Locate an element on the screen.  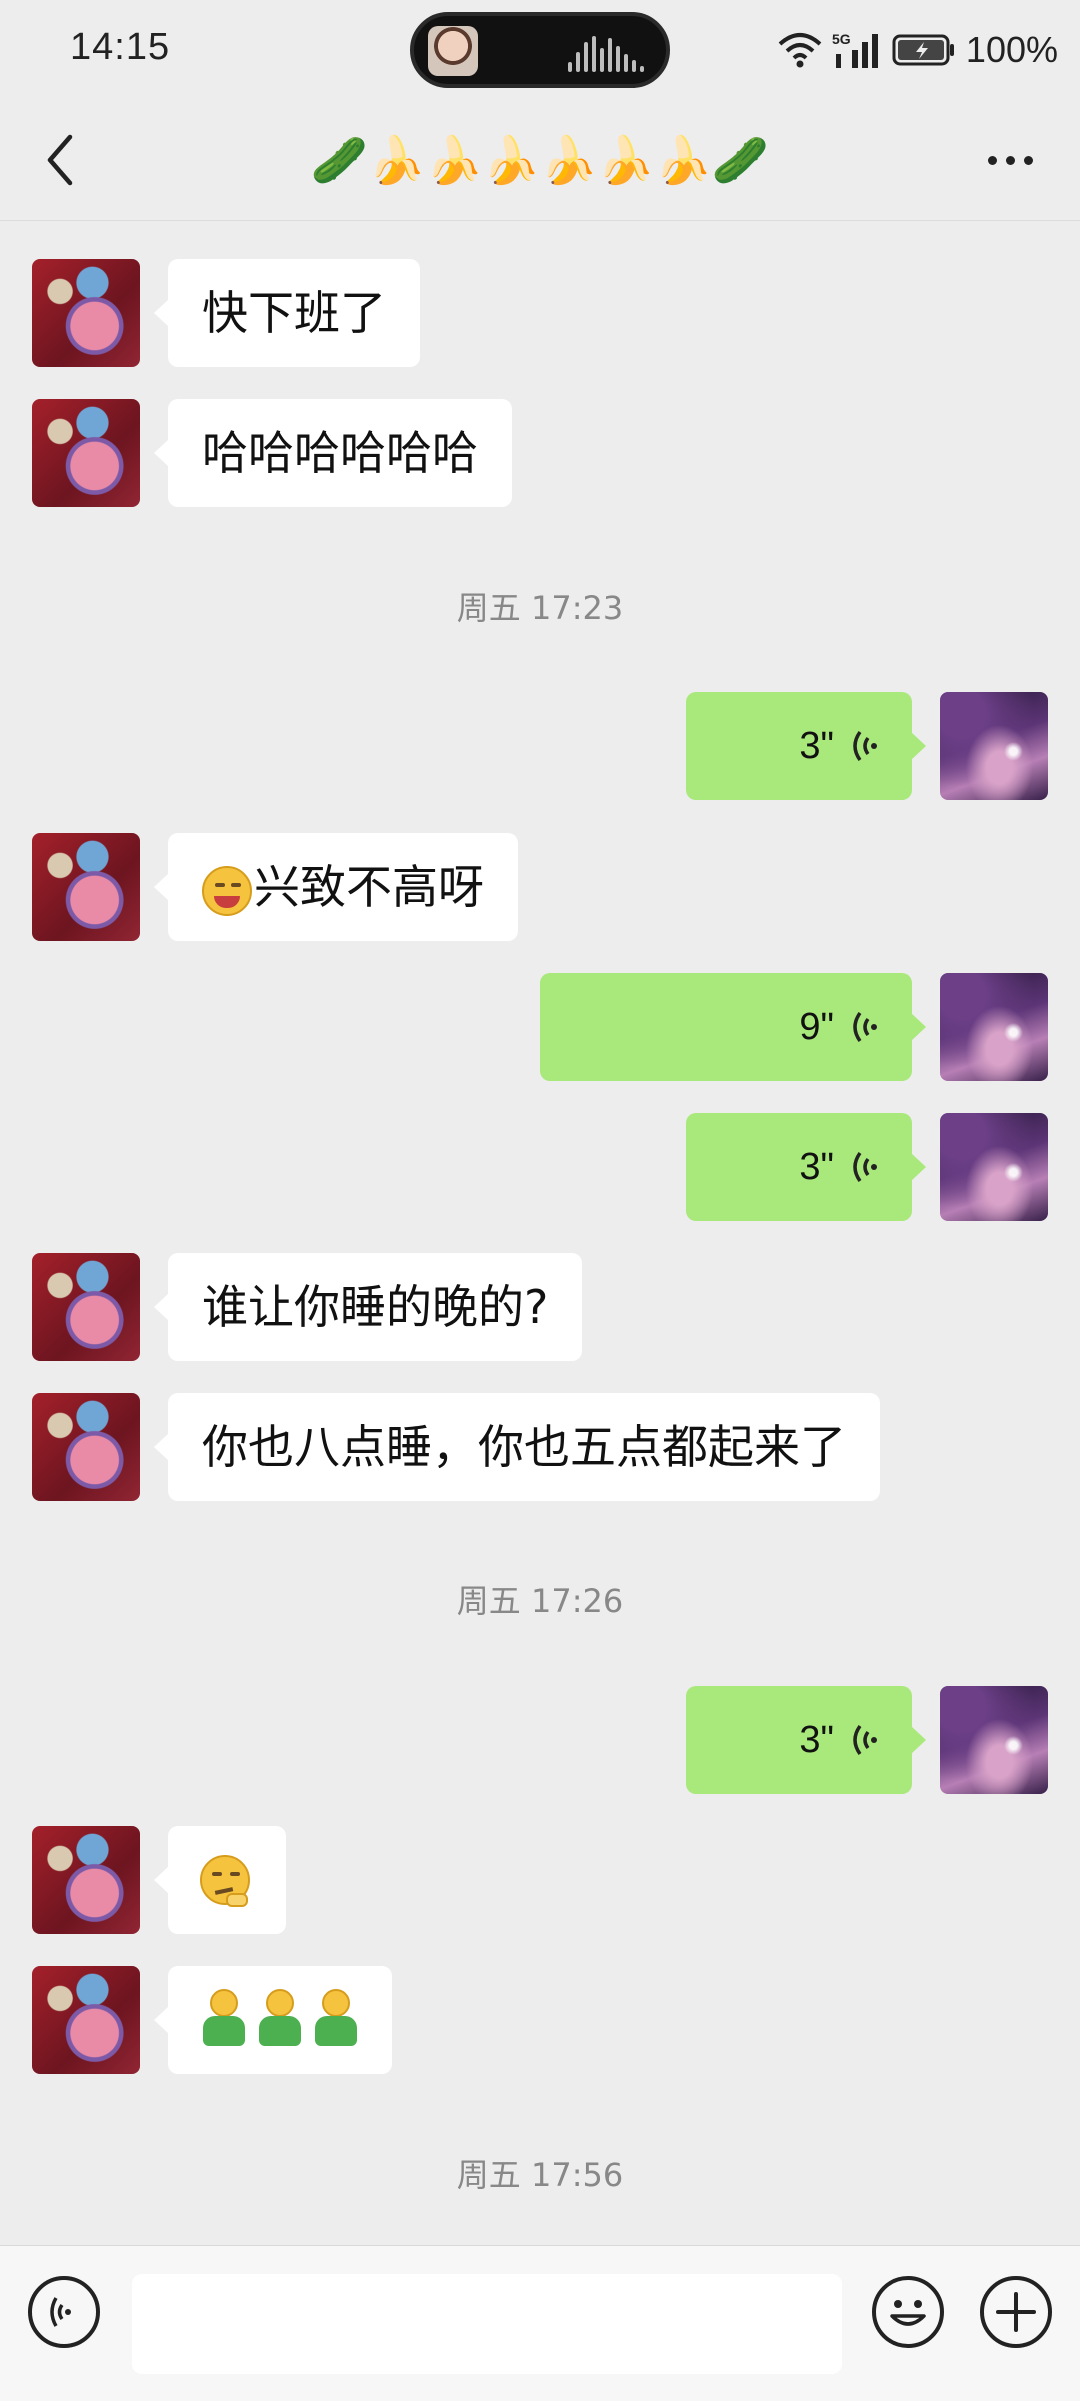
status-time: 14:15 is located at coordinates (120, 47).